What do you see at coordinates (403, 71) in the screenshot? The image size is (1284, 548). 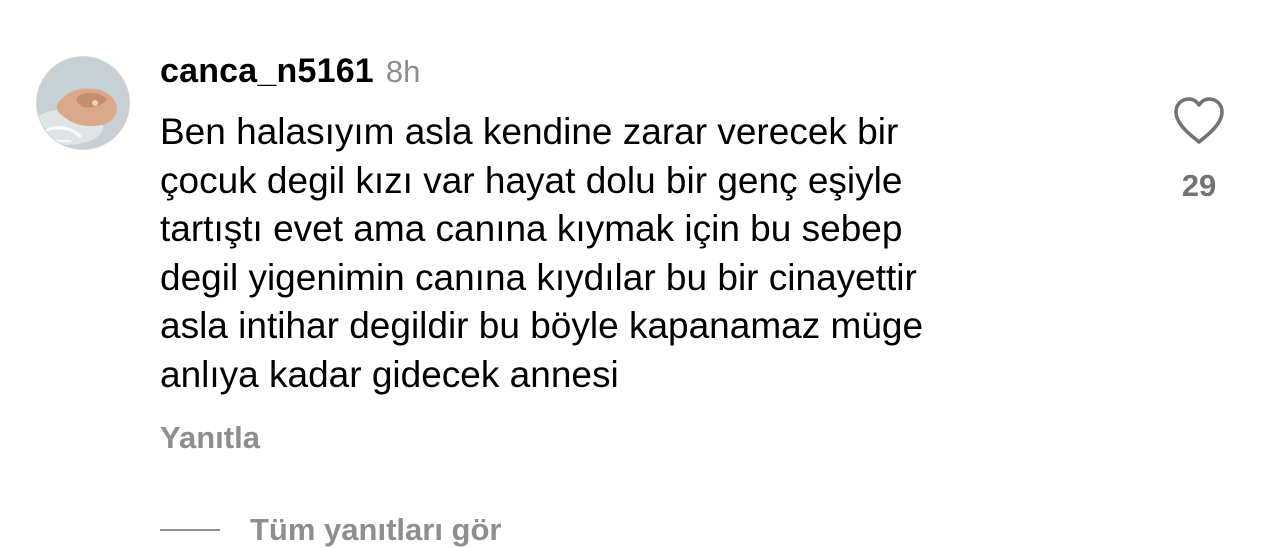 I see `timestamp: 8h` at bounding box center [403, 71].